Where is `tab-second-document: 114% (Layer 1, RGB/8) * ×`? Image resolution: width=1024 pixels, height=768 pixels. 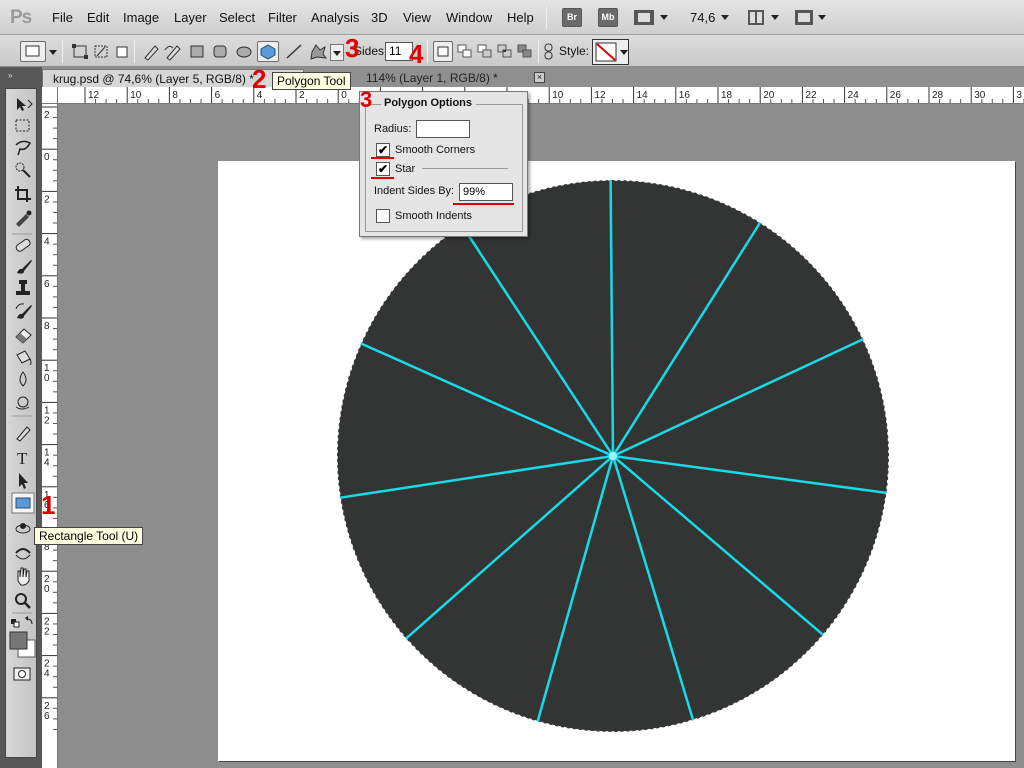
tab-second-document: 114% (Layer 1, RGB/8) * × is located at coordinates (461, 78).